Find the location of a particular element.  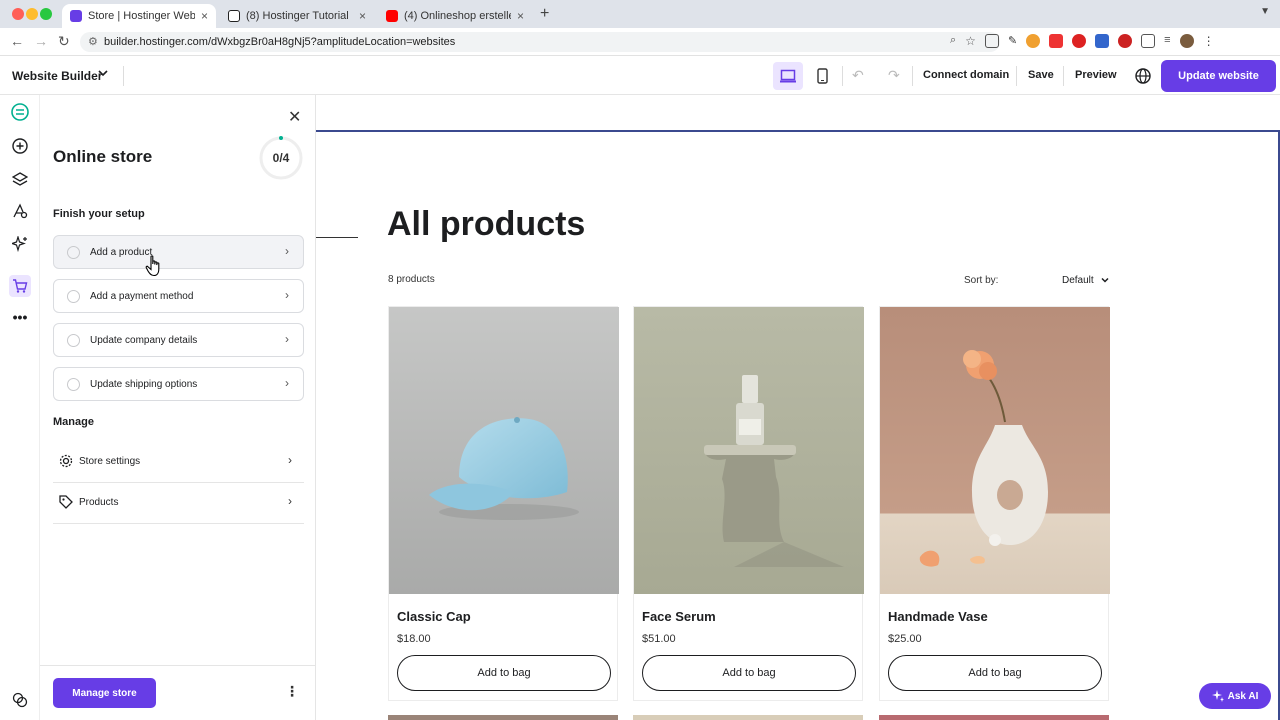

screenshot-extension-icon is located at coordinates (991, 41).